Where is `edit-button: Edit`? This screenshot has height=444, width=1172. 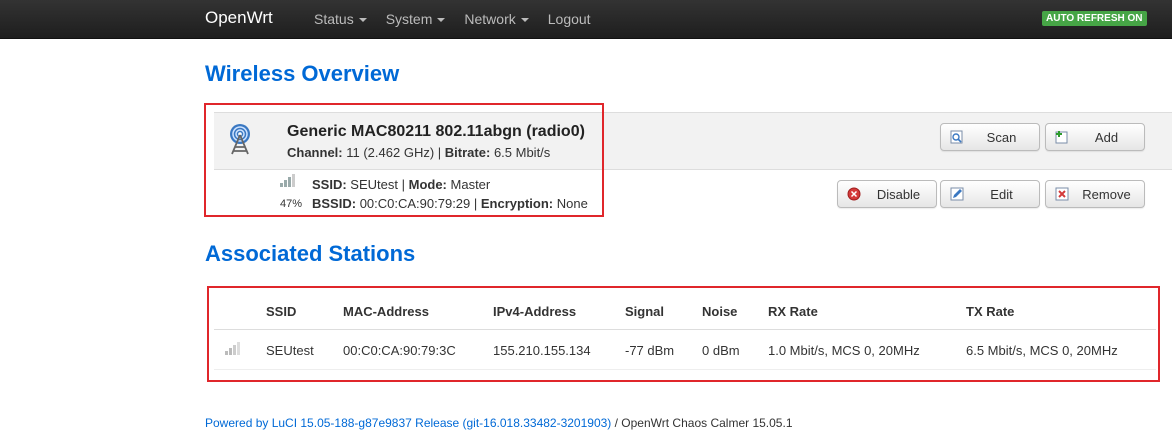
edit-button: Edit is located at coordinates (990, 194).